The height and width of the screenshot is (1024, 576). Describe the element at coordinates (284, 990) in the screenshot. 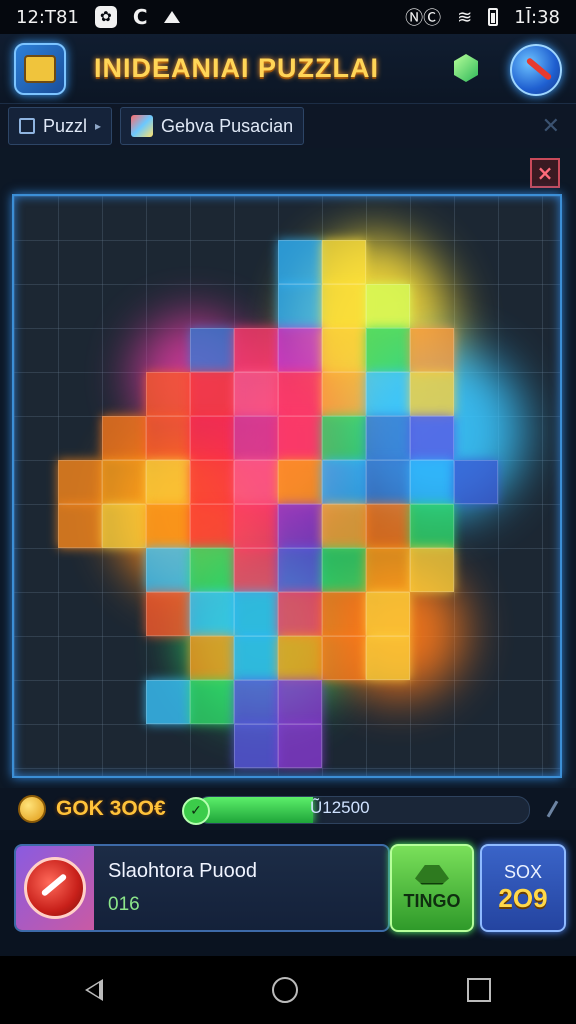

I see `home-circle-icon` at that location.